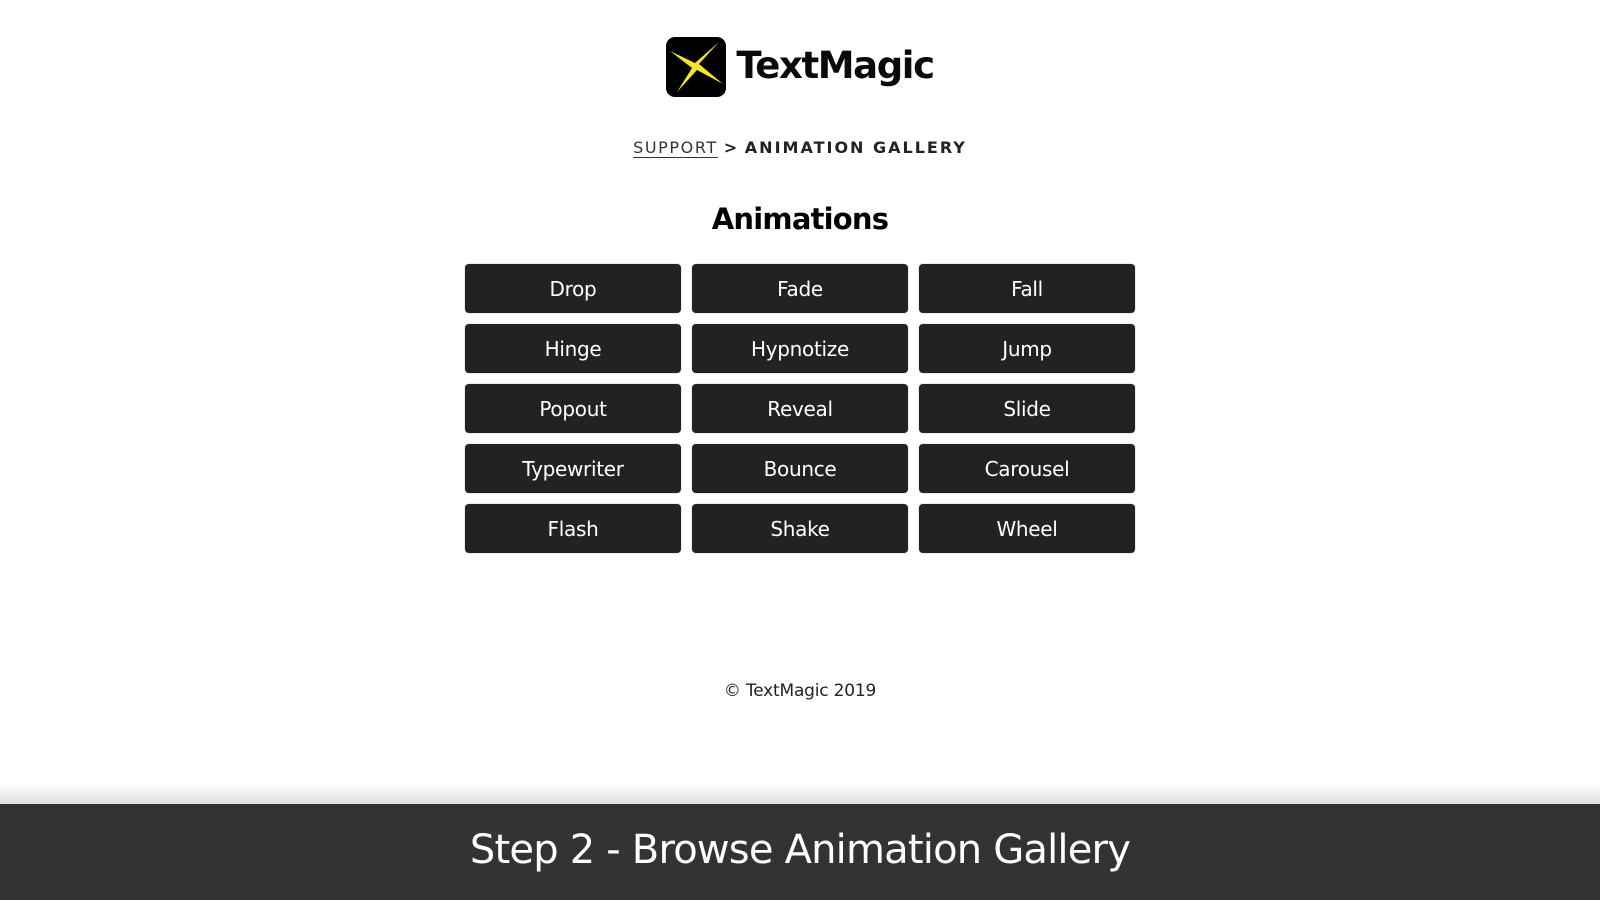  I want to click on sparkle-star-icon, so click(696, 67).